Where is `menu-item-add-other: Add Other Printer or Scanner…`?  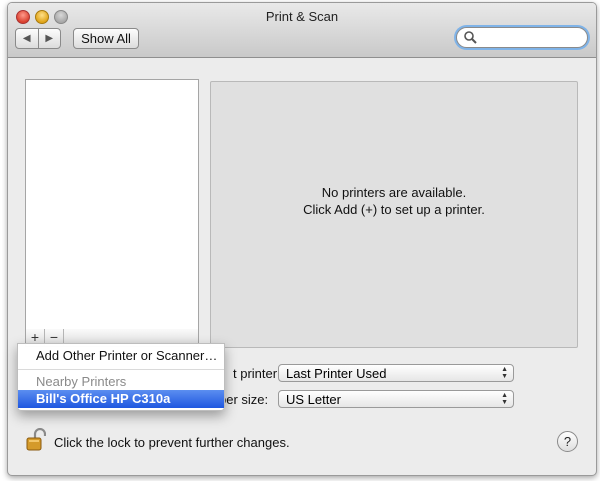 menu-item-add-other: Add Other Printer or Scanner… is located at coordinates (121, 356).